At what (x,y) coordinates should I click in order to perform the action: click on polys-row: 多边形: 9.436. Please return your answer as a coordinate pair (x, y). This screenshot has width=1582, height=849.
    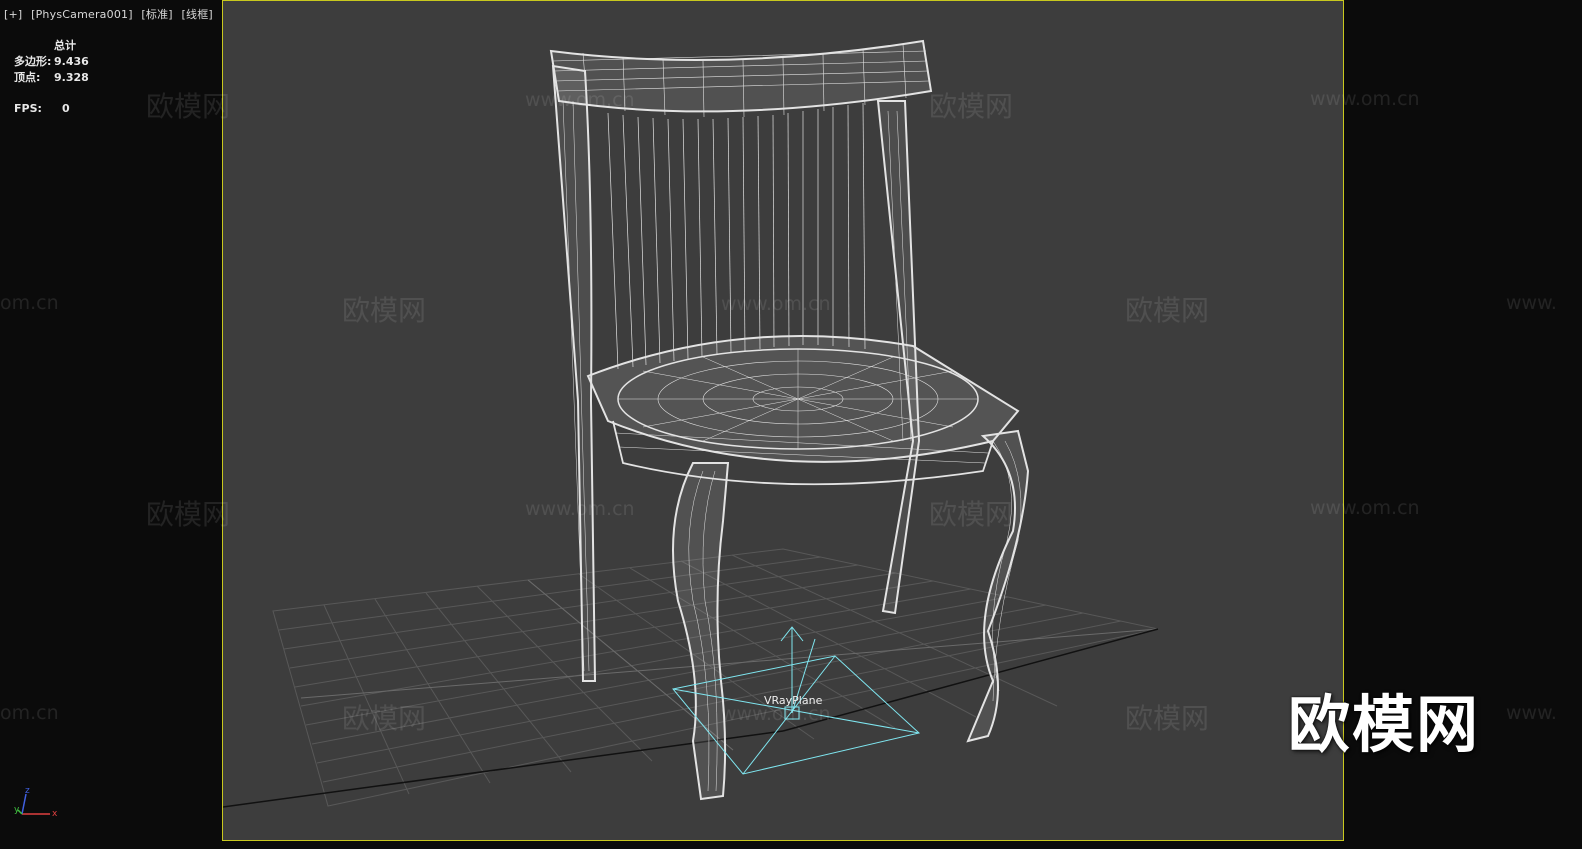
    Looking at the image, I should click on (51, 62).